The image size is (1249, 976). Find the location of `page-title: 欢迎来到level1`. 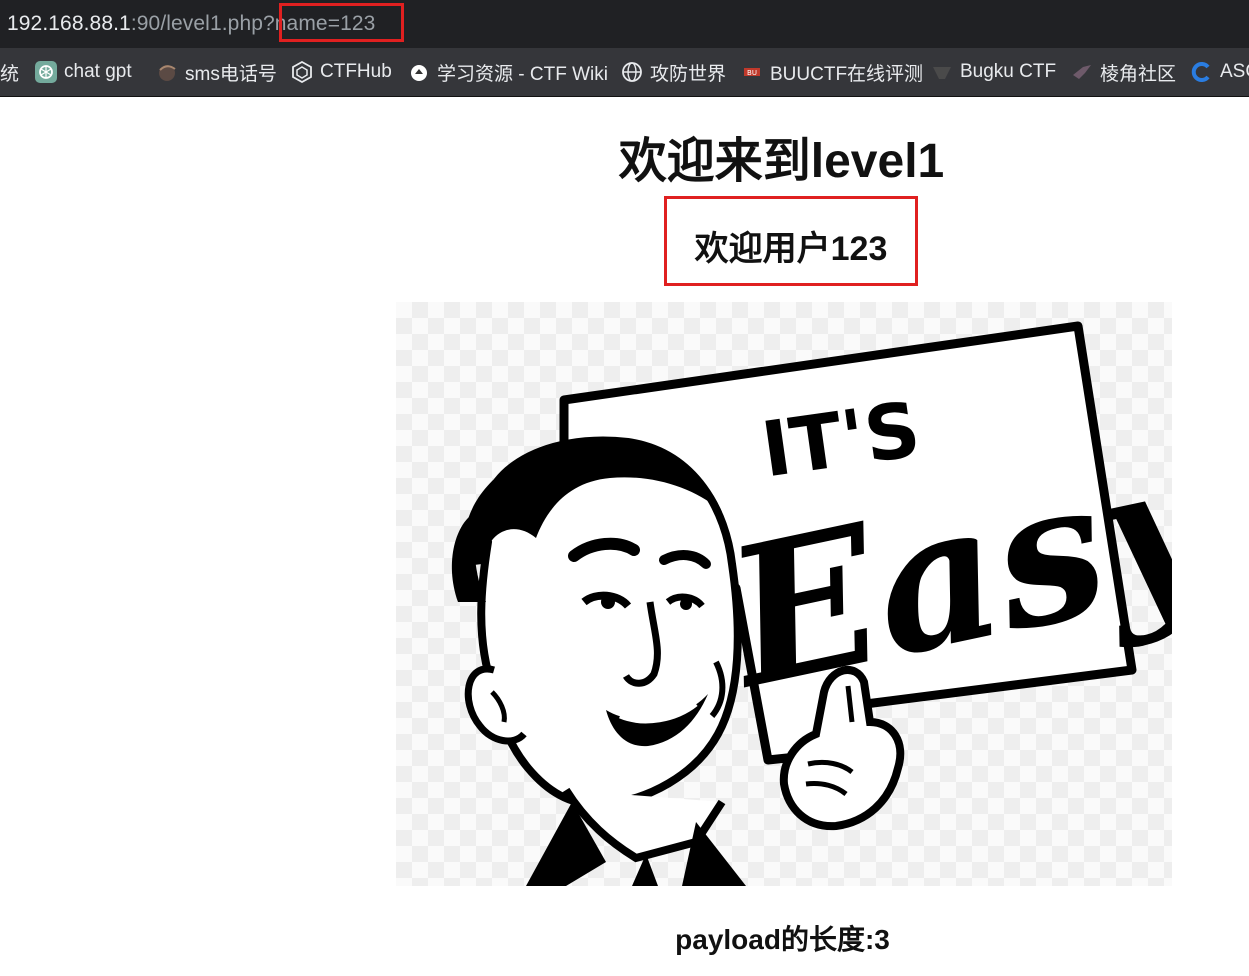

page-title: 欢迎来到level1 is located at coordinates (781, 161).